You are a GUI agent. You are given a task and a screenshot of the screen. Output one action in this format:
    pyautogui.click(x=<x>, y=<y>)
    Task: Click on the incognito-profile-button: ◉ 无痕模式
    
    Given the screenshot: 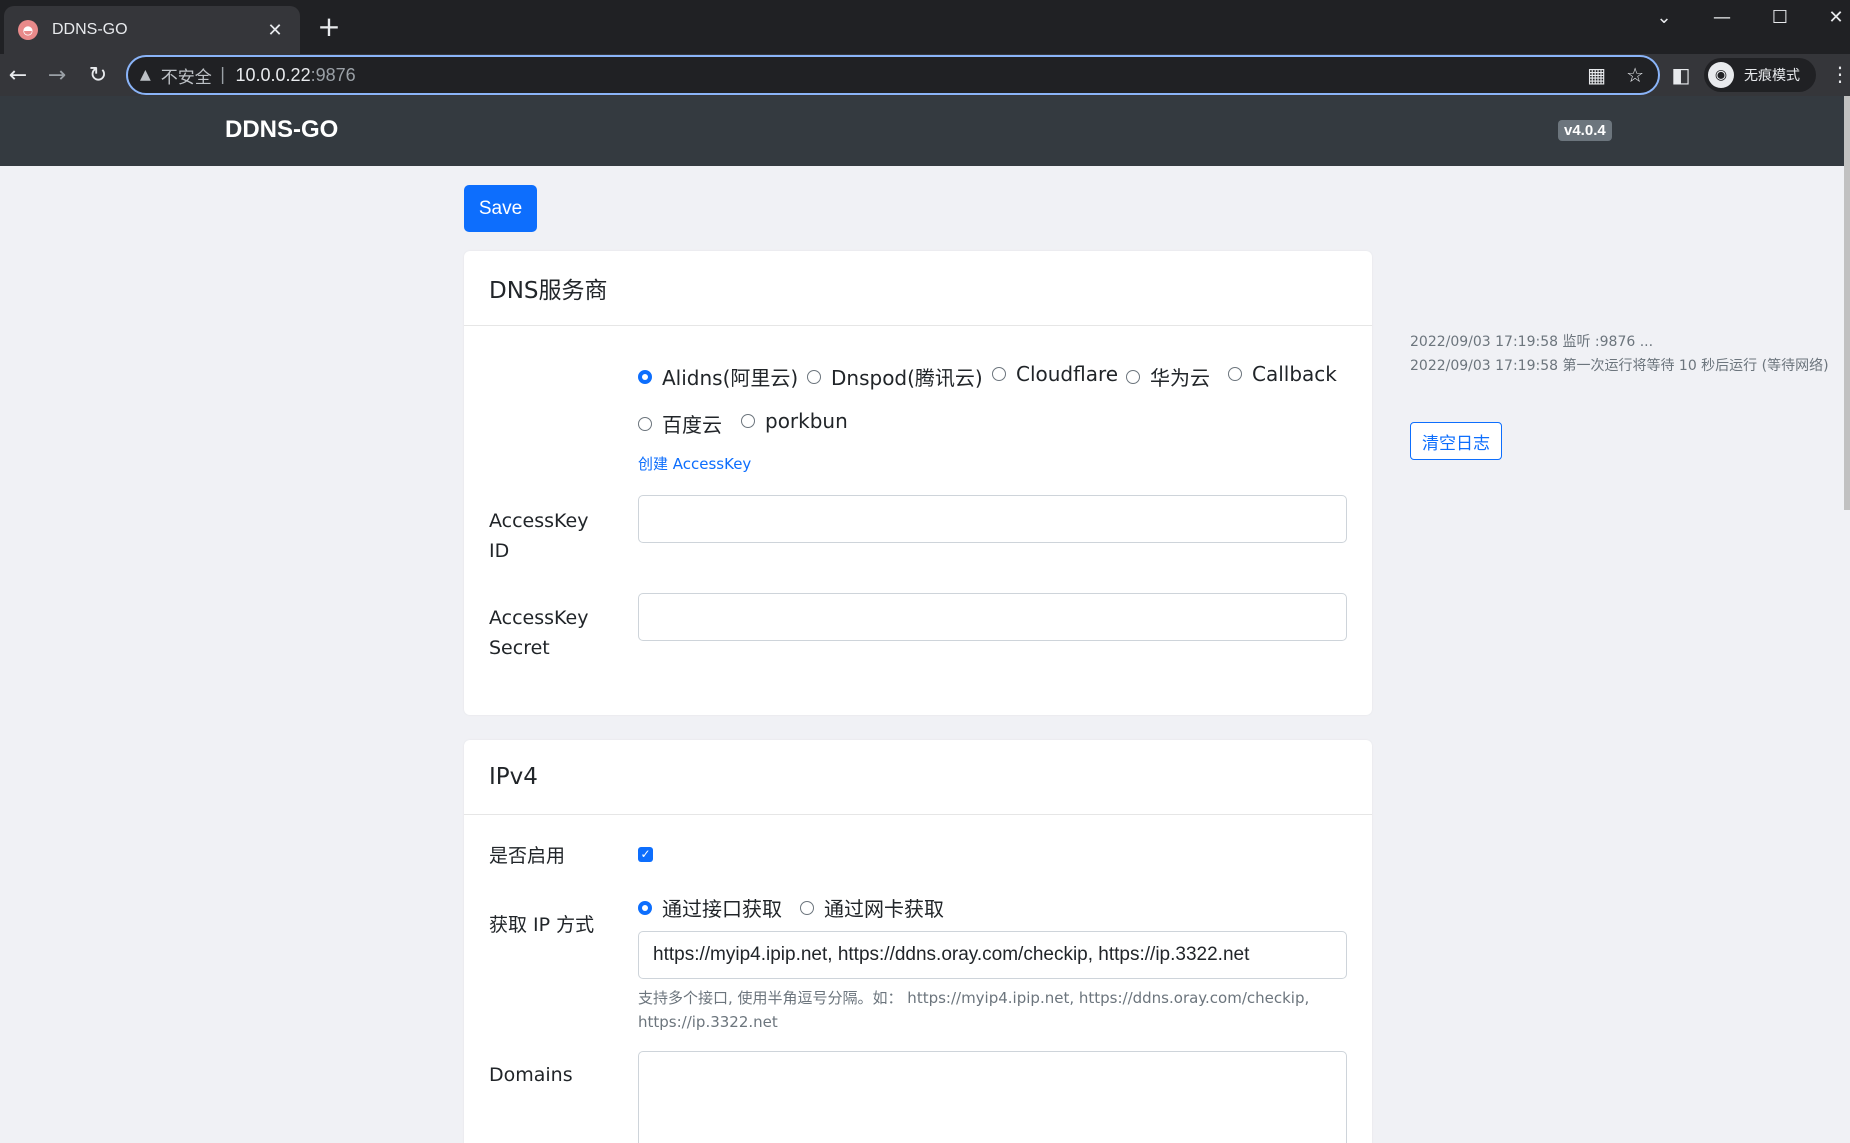 What is the action you would take?
    pyautogui.click(x=1760, y=75)
    